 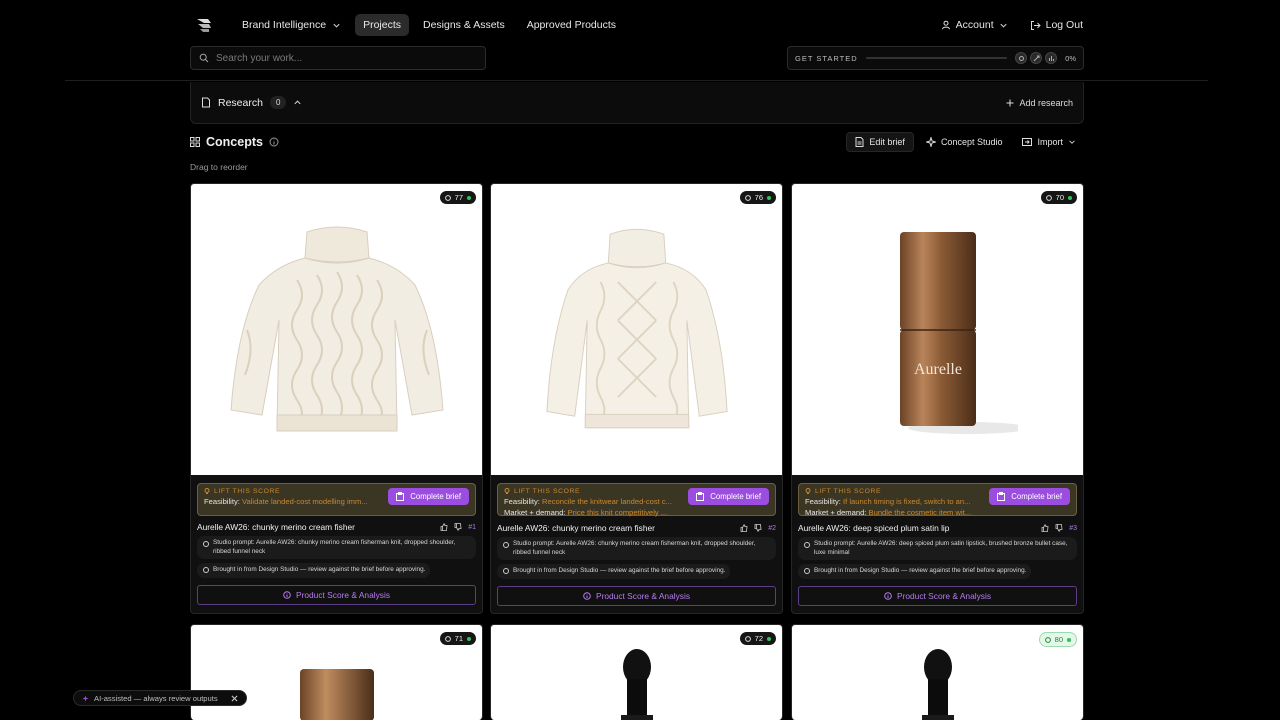 I want to click on brand-logo-icon, so click(x=204, y=25).